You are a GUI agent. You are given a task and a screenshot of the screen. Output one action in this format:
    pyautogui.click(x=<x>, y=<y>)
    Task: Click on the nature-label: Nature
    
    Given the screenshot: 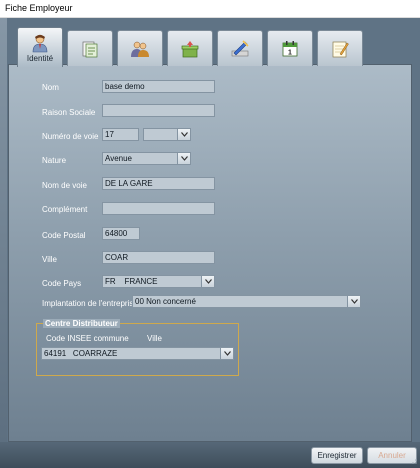 What is the action you would take?
    pyautogui.click(x=54, y=160)
    